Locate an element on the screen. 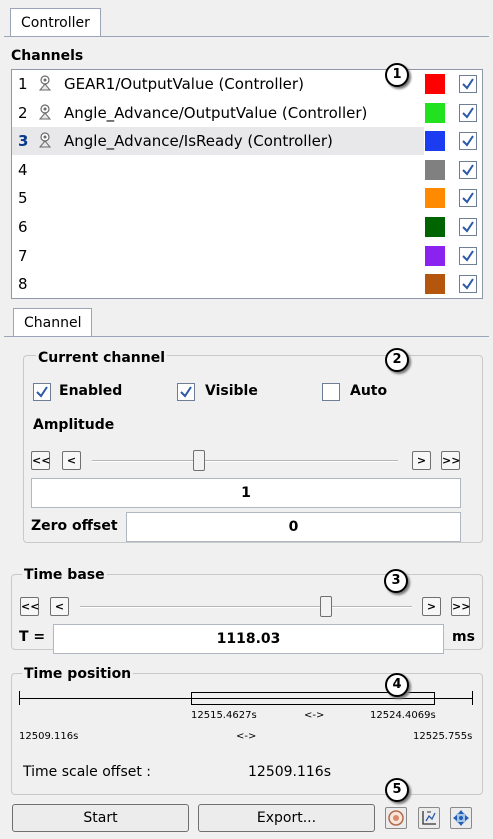  start-button: Start is located at coordinates (100, 818).